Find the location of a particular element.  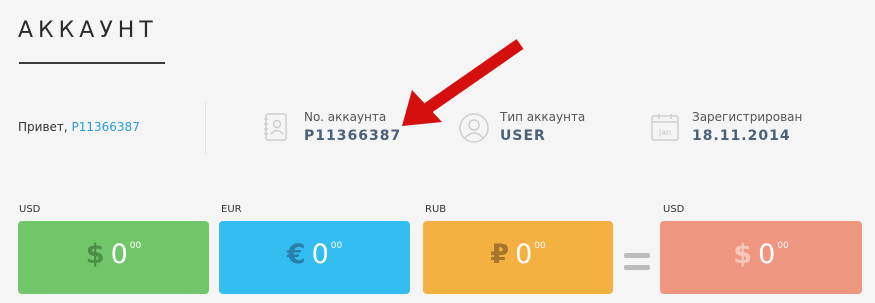

registered-label: Зарегистрирован is located at coordinates (747, 117).